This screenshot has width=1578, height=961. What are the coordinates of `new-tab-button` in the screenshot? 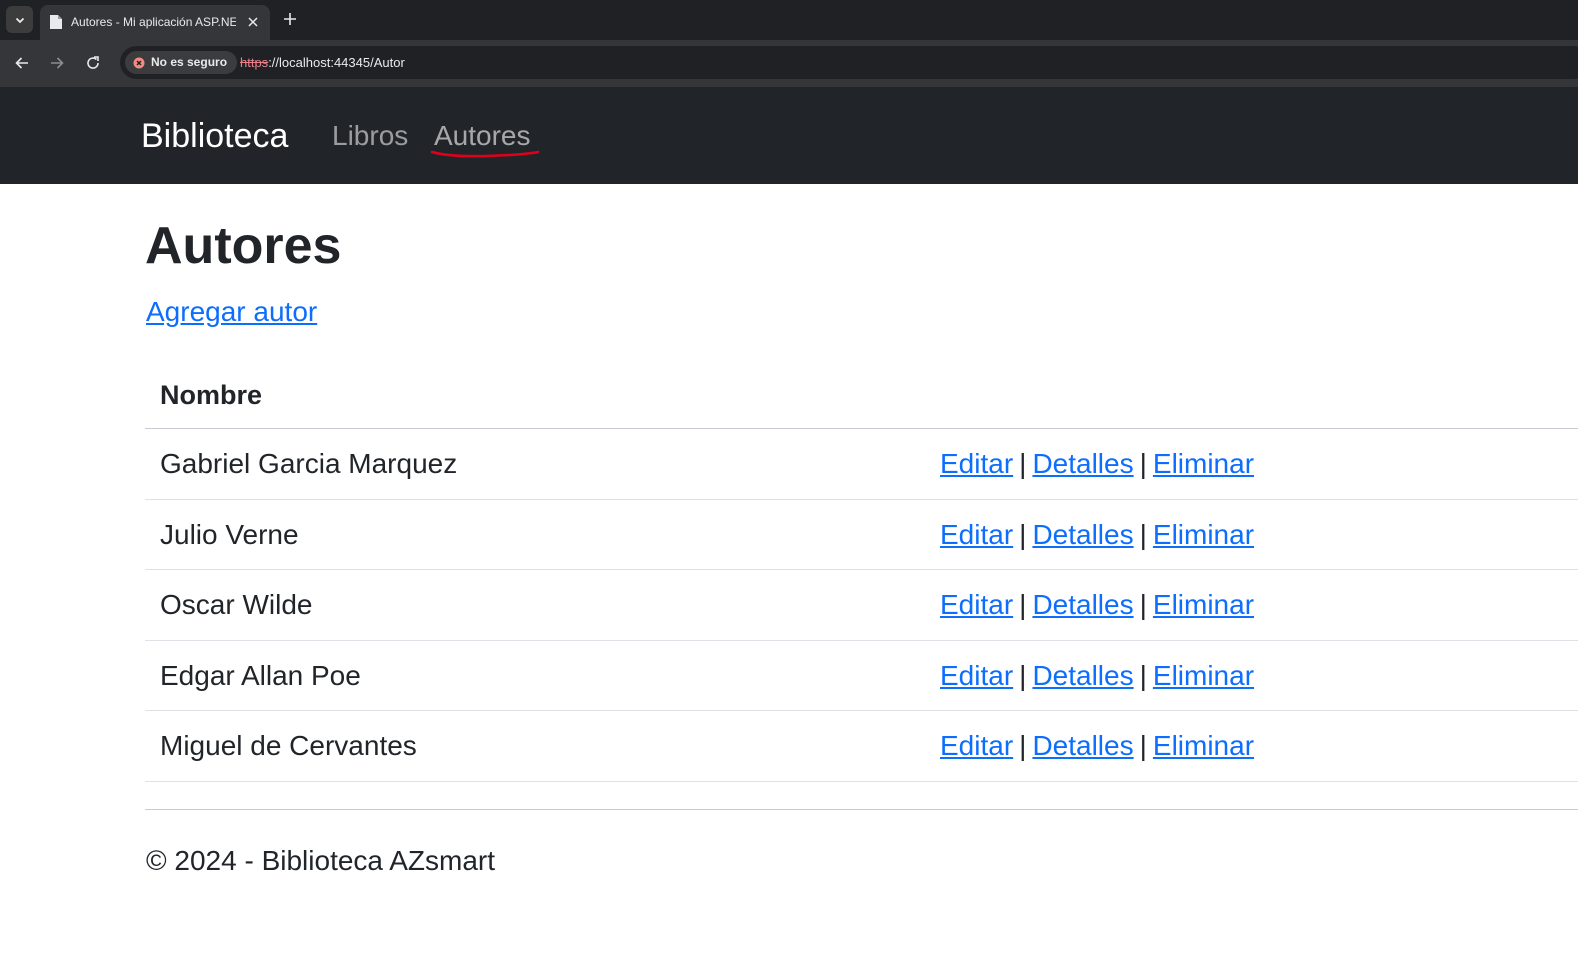 It's located at (290, 19).